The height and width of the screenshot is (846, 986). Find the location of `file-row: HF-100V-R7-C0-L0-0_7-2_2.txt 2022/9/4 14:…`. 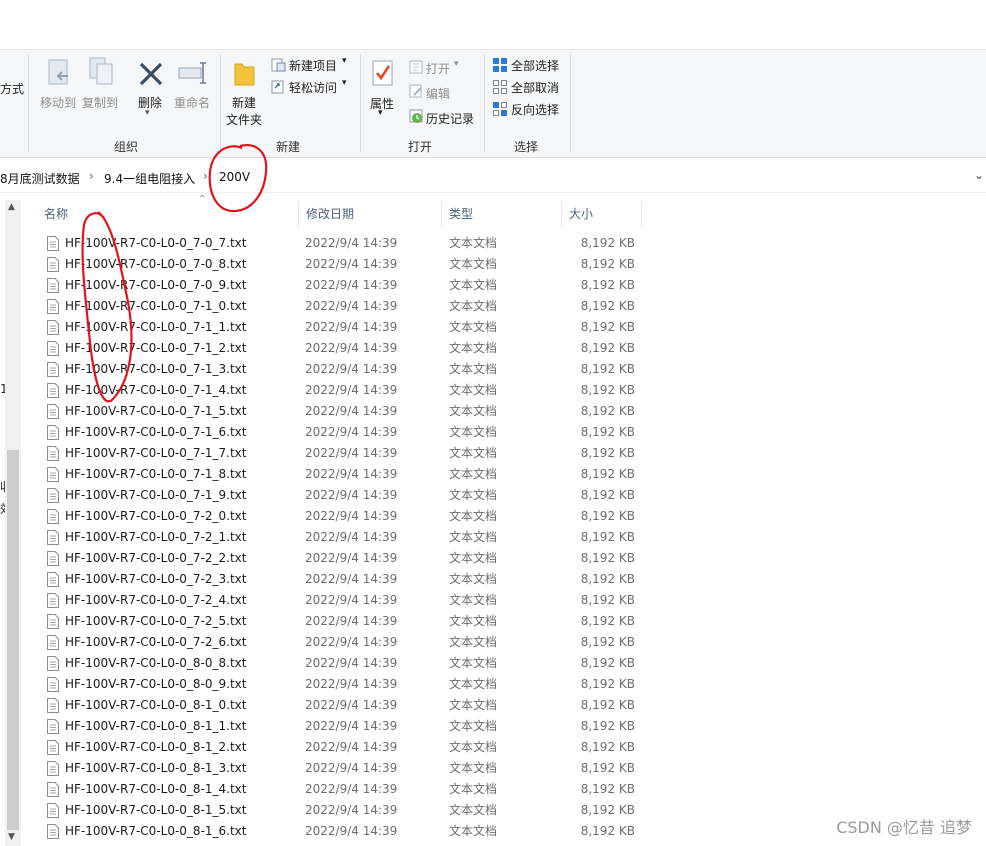

file-row: HF-100V-R7-C0-L0-0_7-2_2.txt 2022/9/4 14:… is located at coordinates (341, 558).